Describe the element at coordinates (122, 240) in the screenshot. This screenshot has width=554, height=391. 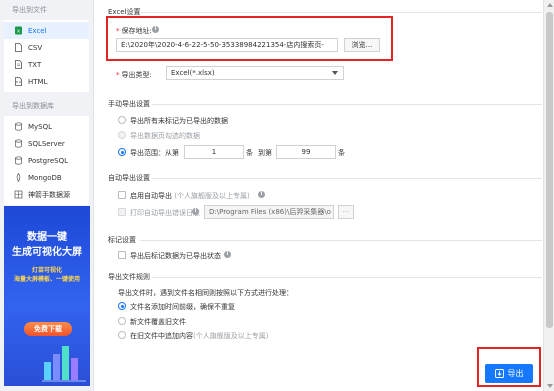
I see `section-title-mark: 标记设置` at that location.